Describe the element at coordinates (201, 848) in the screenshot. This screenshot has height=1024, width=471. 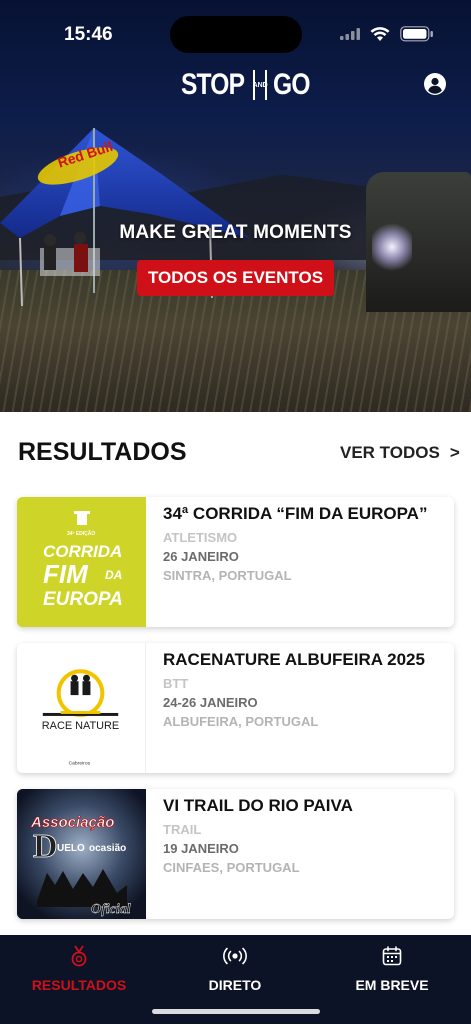
I see `event-date: 19 JANEIRO` at that location.